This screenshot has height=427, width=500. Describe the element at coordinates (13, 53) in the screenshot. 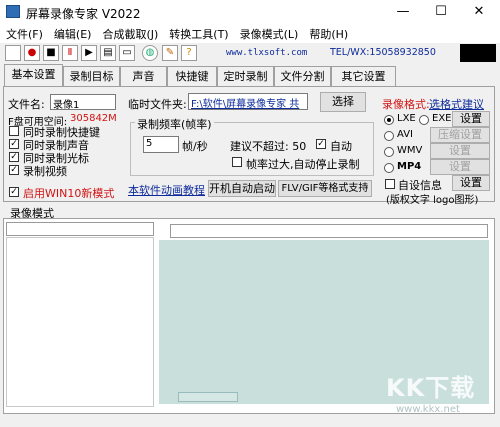

I see `new-icon` at that location.